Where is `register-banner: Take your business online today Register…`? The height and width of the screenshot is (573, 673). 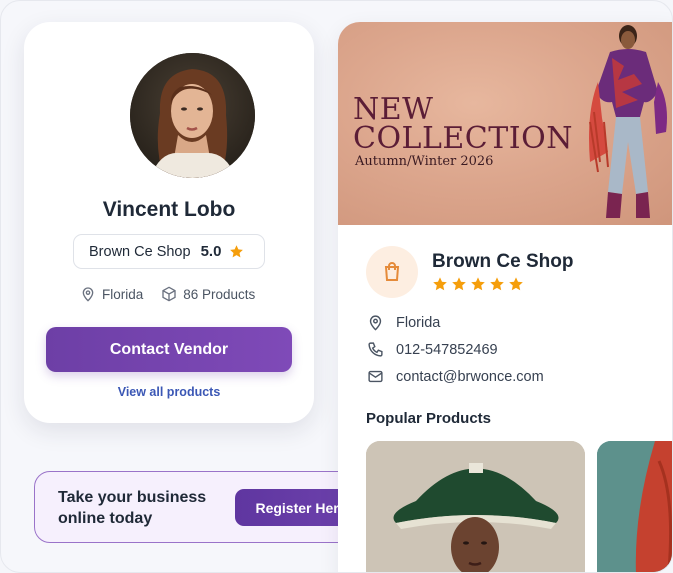
register-banner: Take your business online today Register… is located at coordinates (211, 507).